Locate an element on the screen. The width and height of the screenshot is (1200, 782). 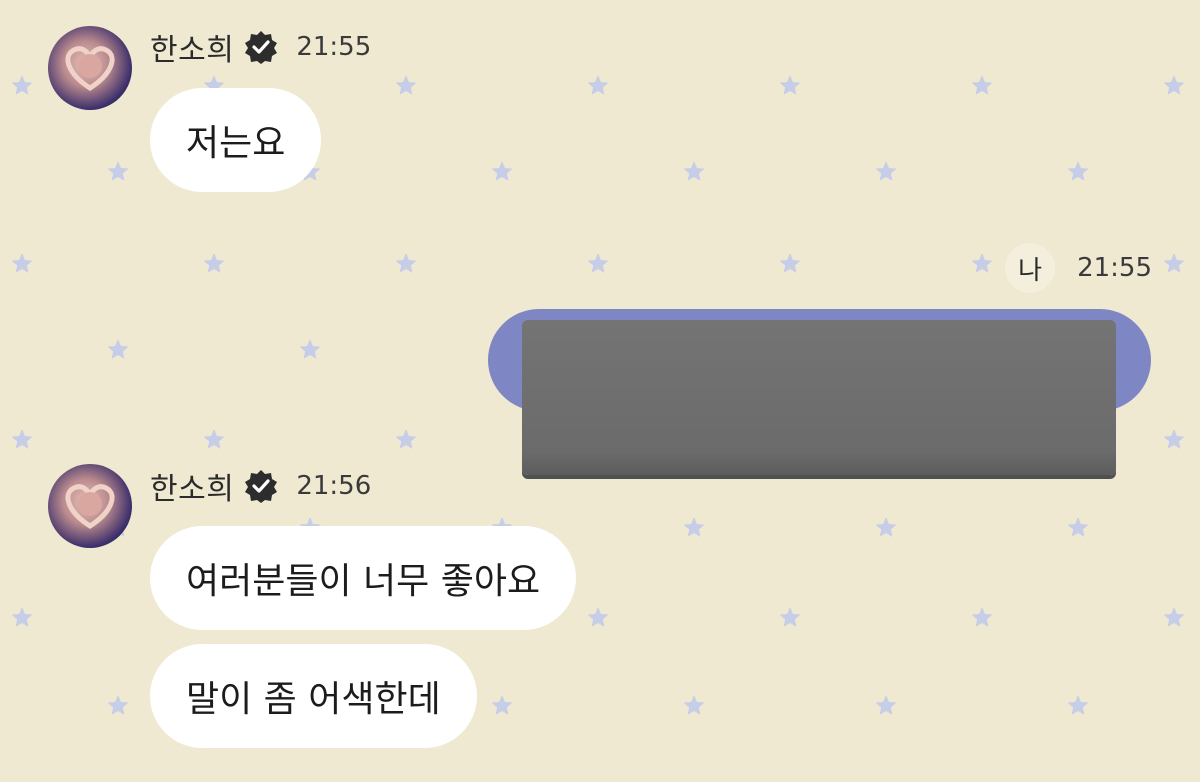
sender-header: 한소희 21:56 is located at coordinates (261, 486).